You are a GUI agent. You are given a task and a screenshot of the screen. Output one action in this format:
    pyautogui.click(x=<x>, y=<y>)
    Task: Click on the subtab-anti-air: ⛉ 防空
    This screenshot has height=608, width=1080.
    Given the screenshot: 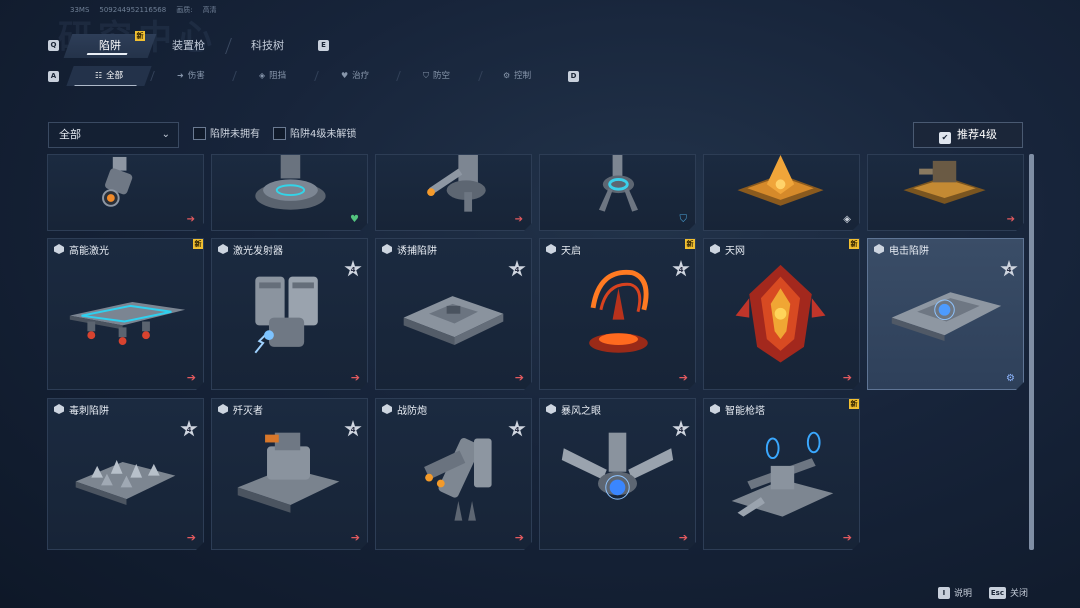 What is the action you would take?
    pyautogui.click(x=436, y=76)
    